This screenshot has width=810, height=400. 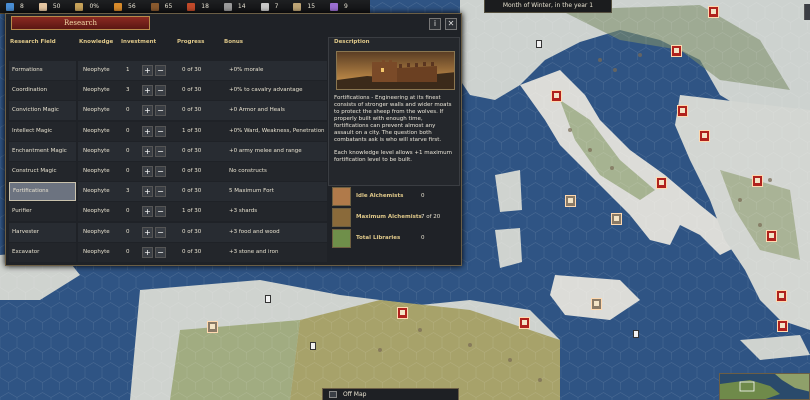 I want to click on bonus-value: +0% to cavalry advantage, so click(x=266, y=90).